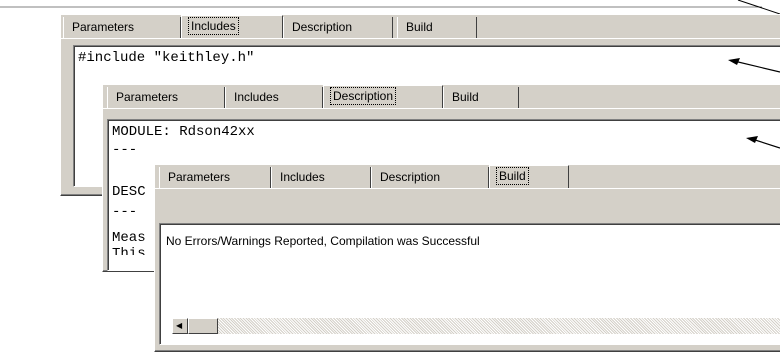  I want to click on scroll-left-button: ◀, so click(180, 326).